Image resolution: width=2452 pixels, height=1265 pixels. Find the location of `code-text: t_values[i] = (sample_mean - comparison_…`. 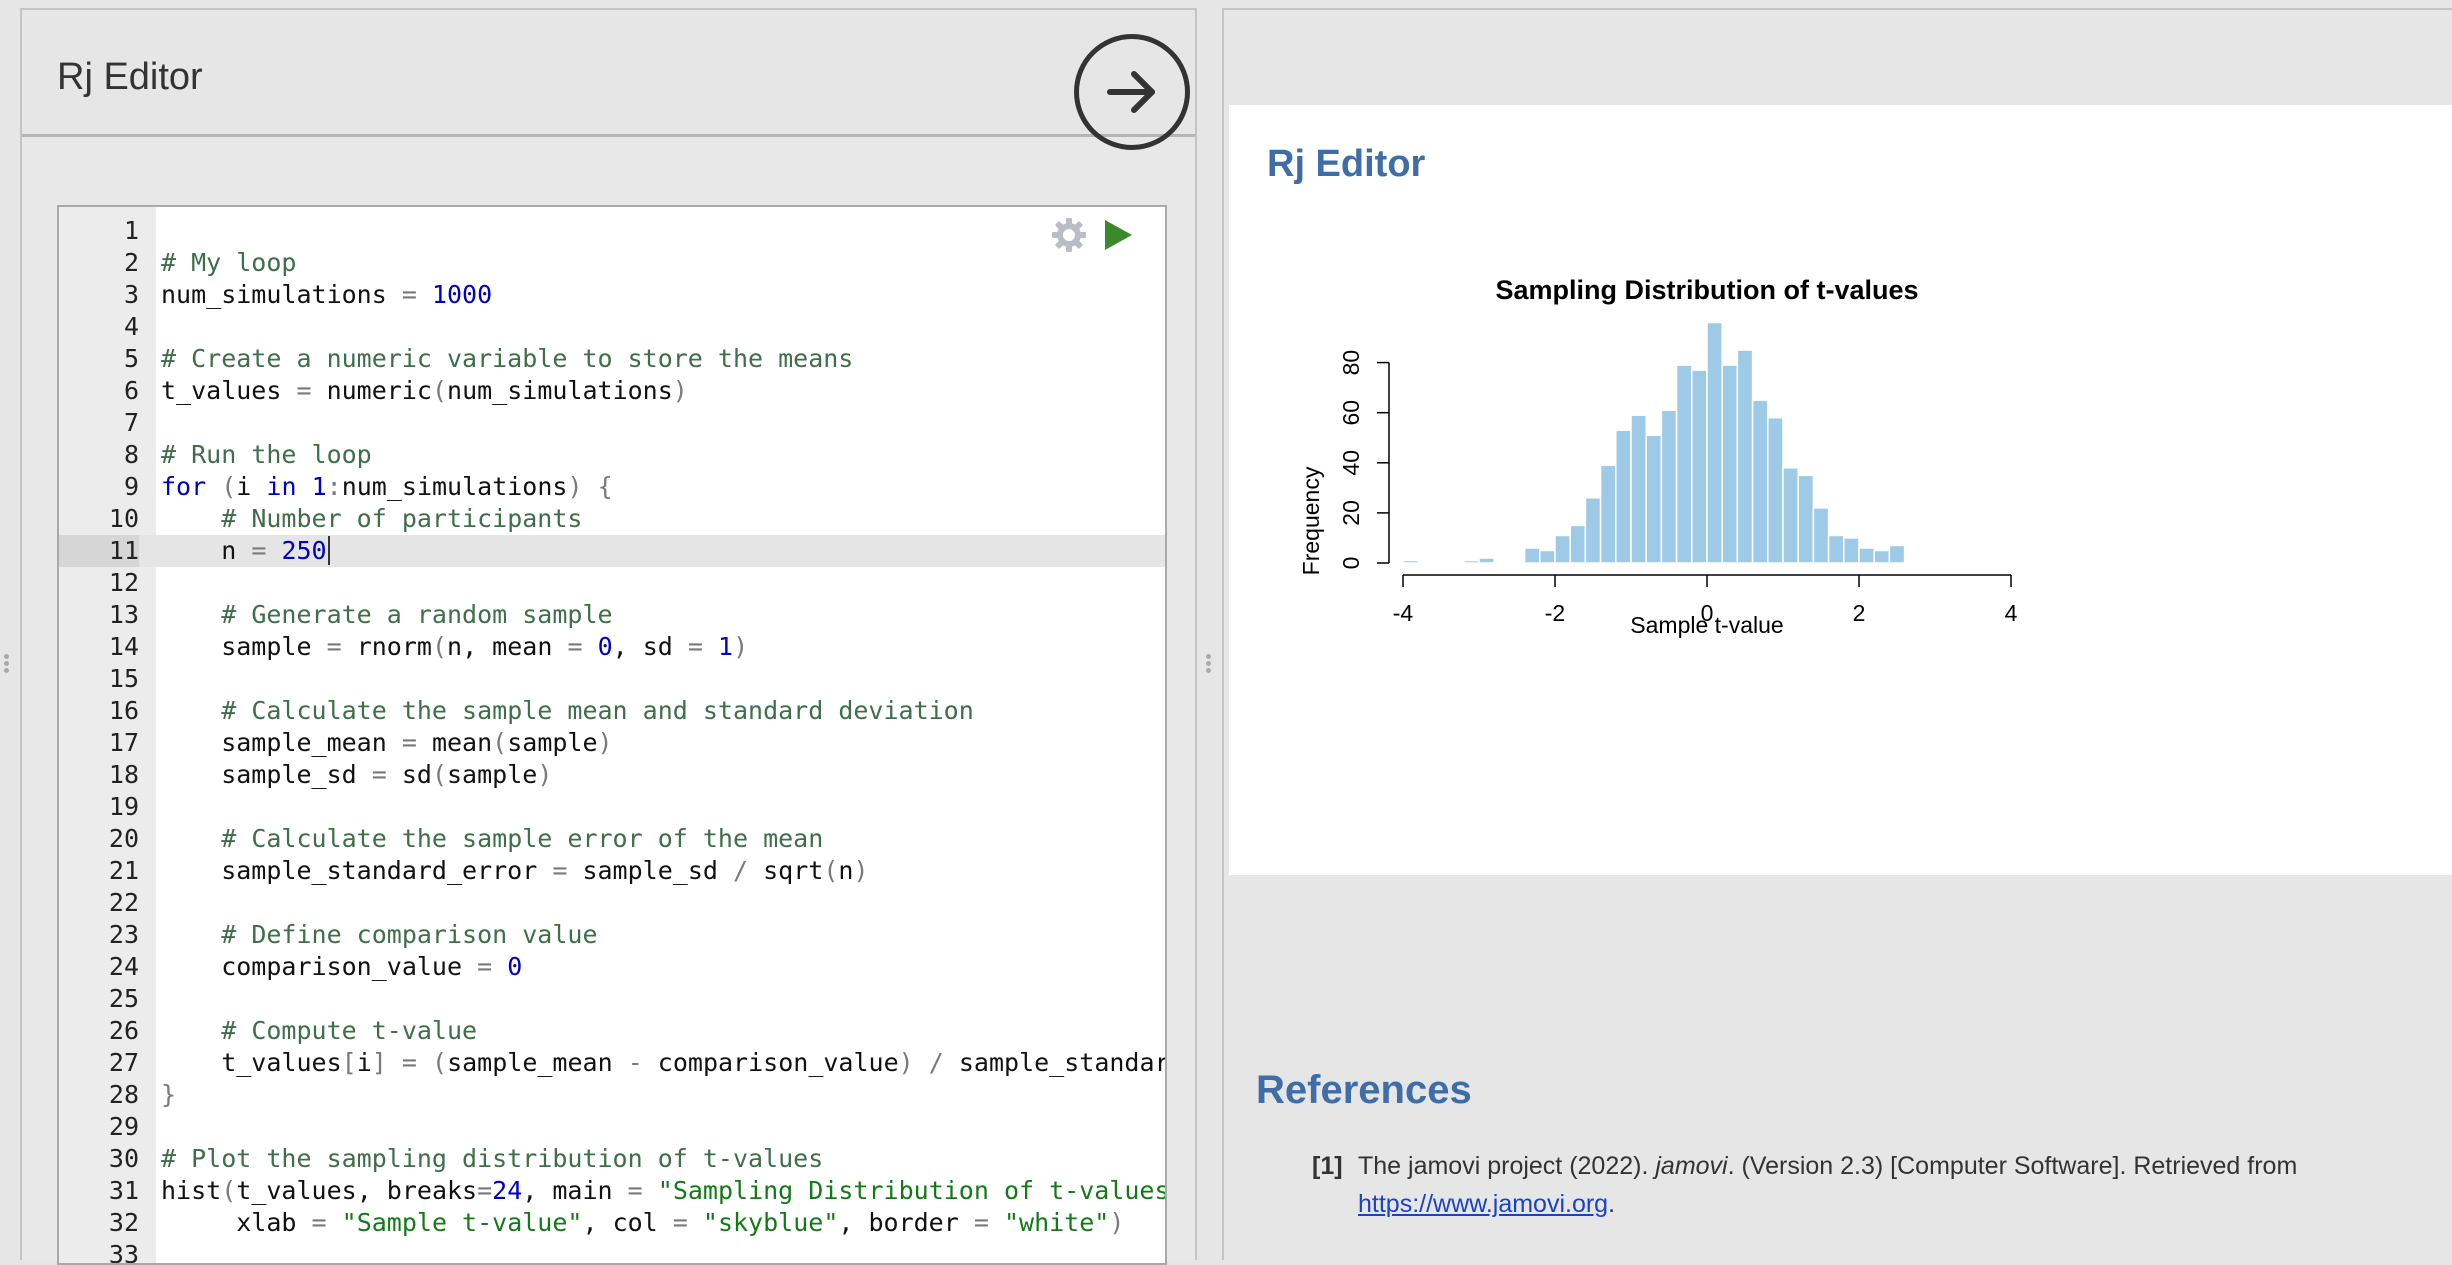

code-text: t_values[i] = (sample_mean - comparison_… is located at coordinates (663, 1063).